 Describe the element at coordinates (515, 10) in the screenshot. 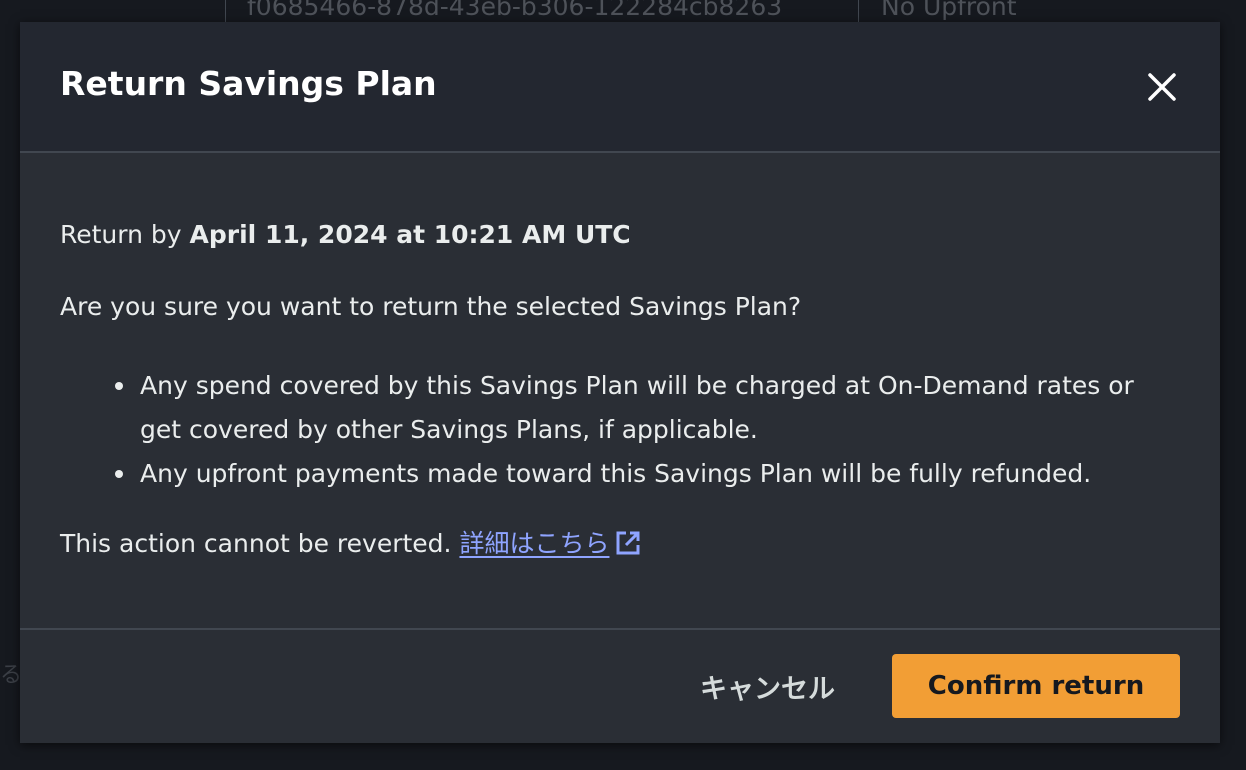

I see `savings-plan-id-cell: f0685466-878d-43eb-b306-122284cb8263` at that location.